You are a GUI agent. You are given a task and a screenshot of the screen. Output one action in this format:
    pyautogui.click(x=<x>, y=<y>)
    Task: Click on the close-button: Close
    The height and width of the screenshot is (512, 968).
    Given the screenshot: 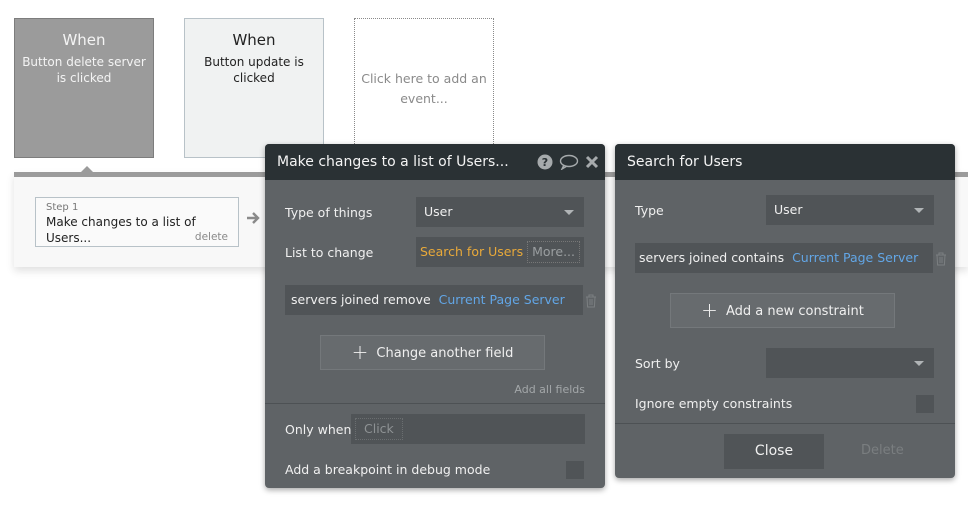 What is the action you would take?
    pyautogui.click(x=774, y=451)
    